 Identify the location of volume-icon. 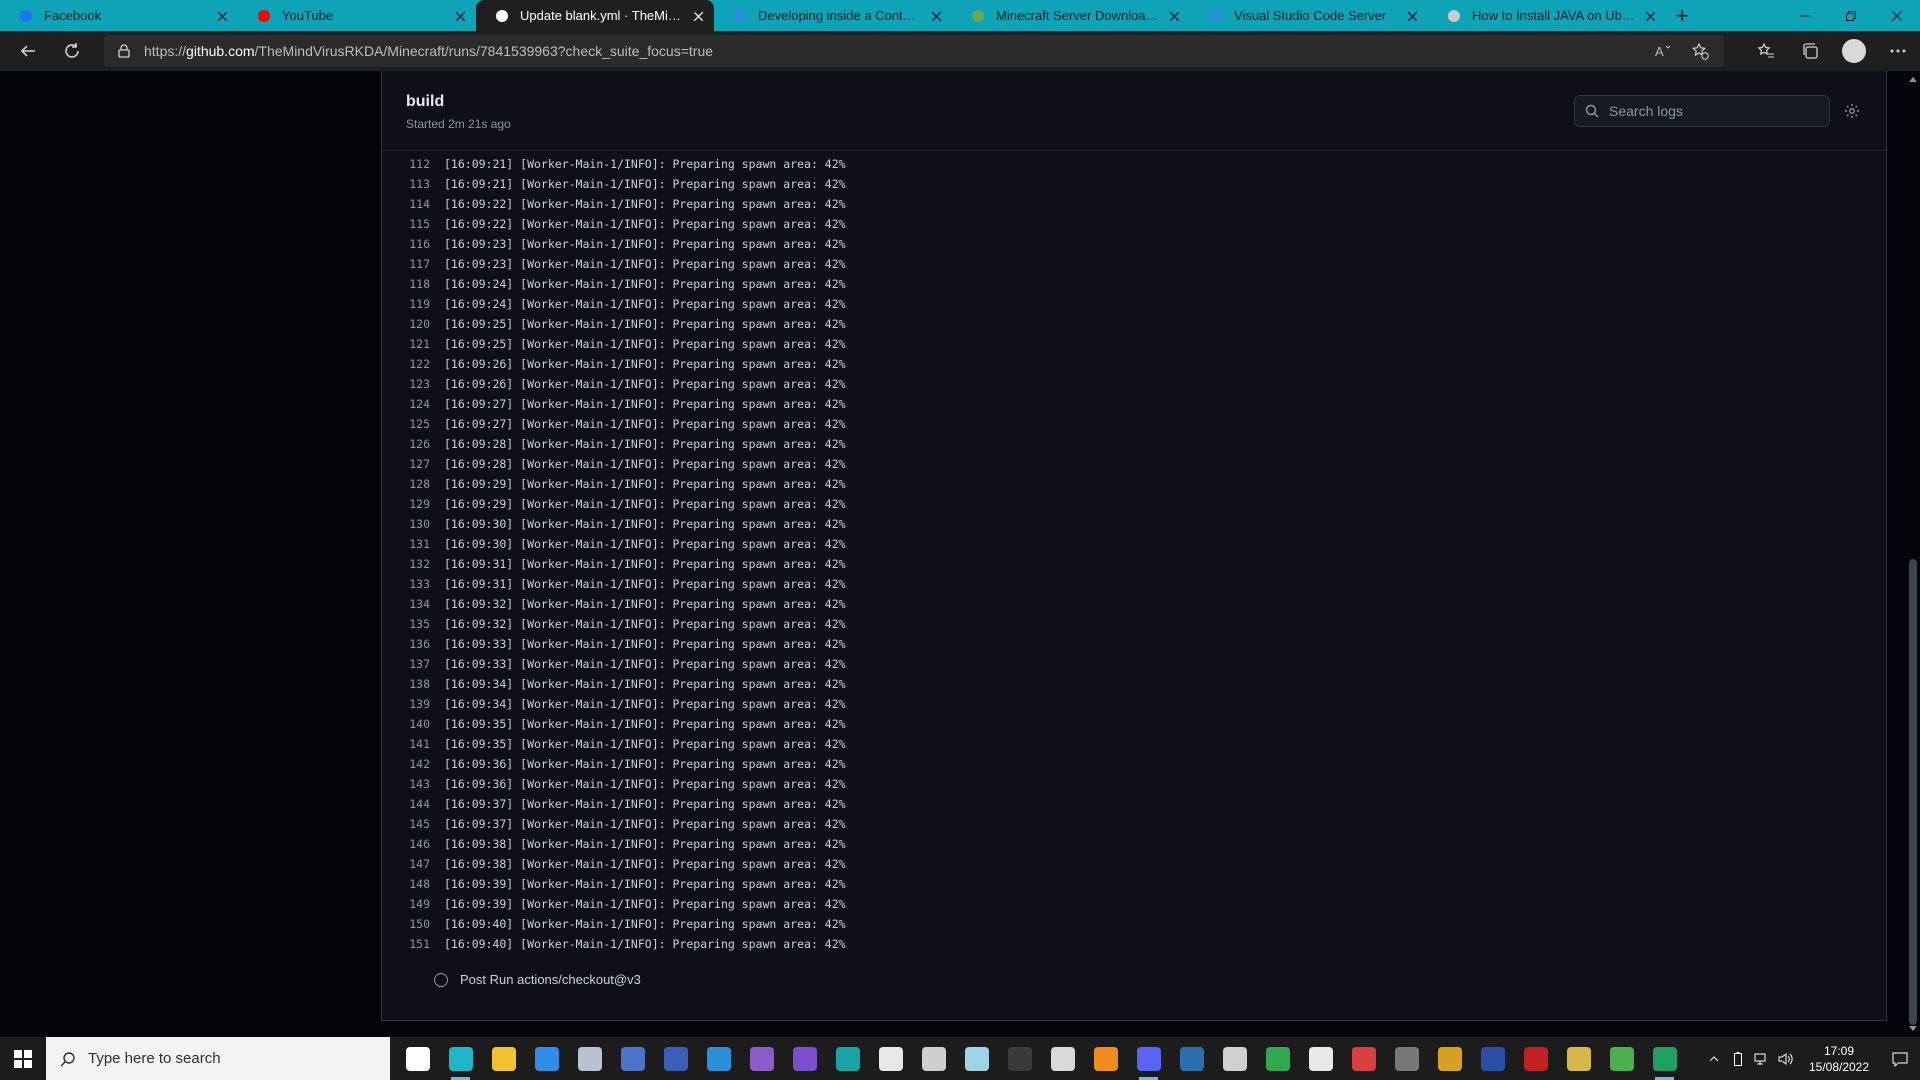
(1786, 1058).